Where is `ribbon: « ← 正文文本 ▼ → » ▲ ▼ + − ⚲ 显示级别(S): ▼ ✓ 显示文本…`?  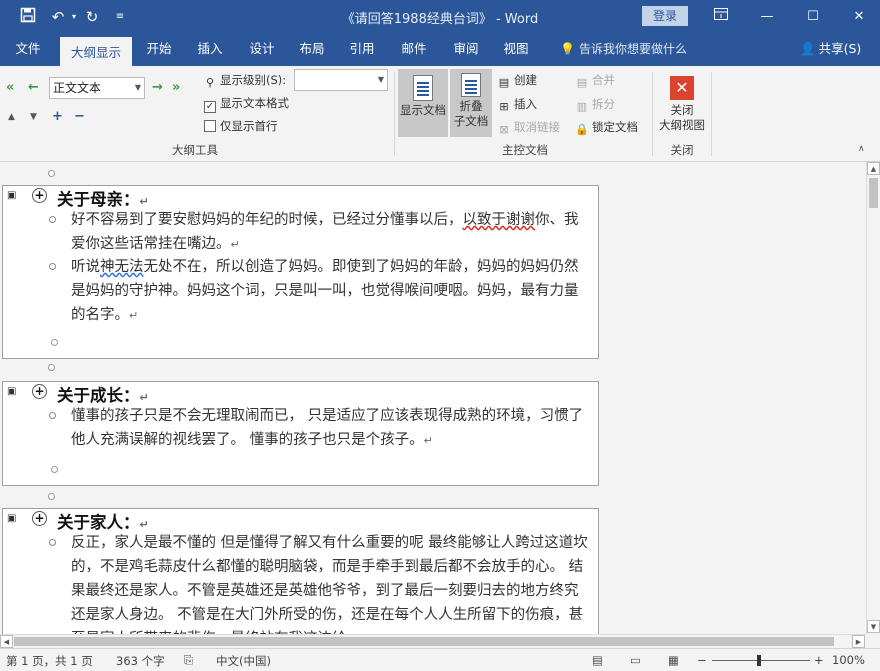 ribbon: « ← 正文文本 ▼ → » ▲ ▼ + − ⚲ 显示级别(S): ▼ ✓ 显示文本… is located at coordinates (440, 114).